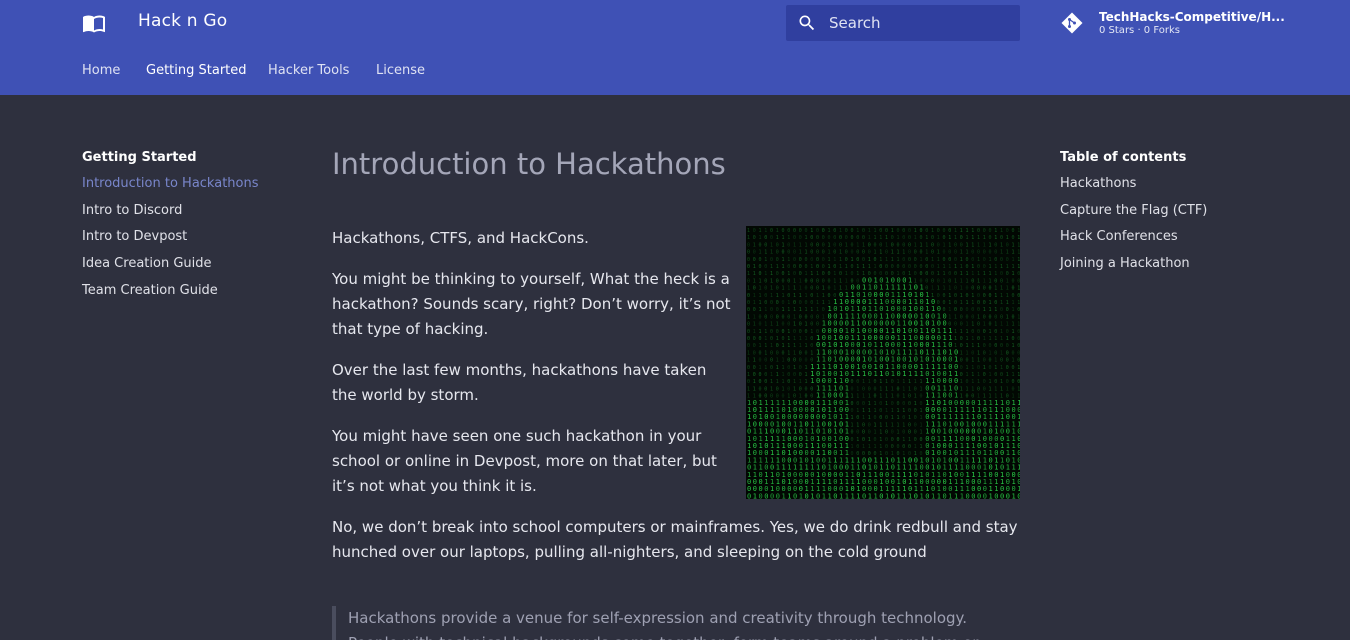 The image size is (1350, 640). What do you see at coordinates (150, 290) in the screenshot?
I see `sidebar-item-team-creation-guide: Team Creation Guide` at bounding box center [150, 290].